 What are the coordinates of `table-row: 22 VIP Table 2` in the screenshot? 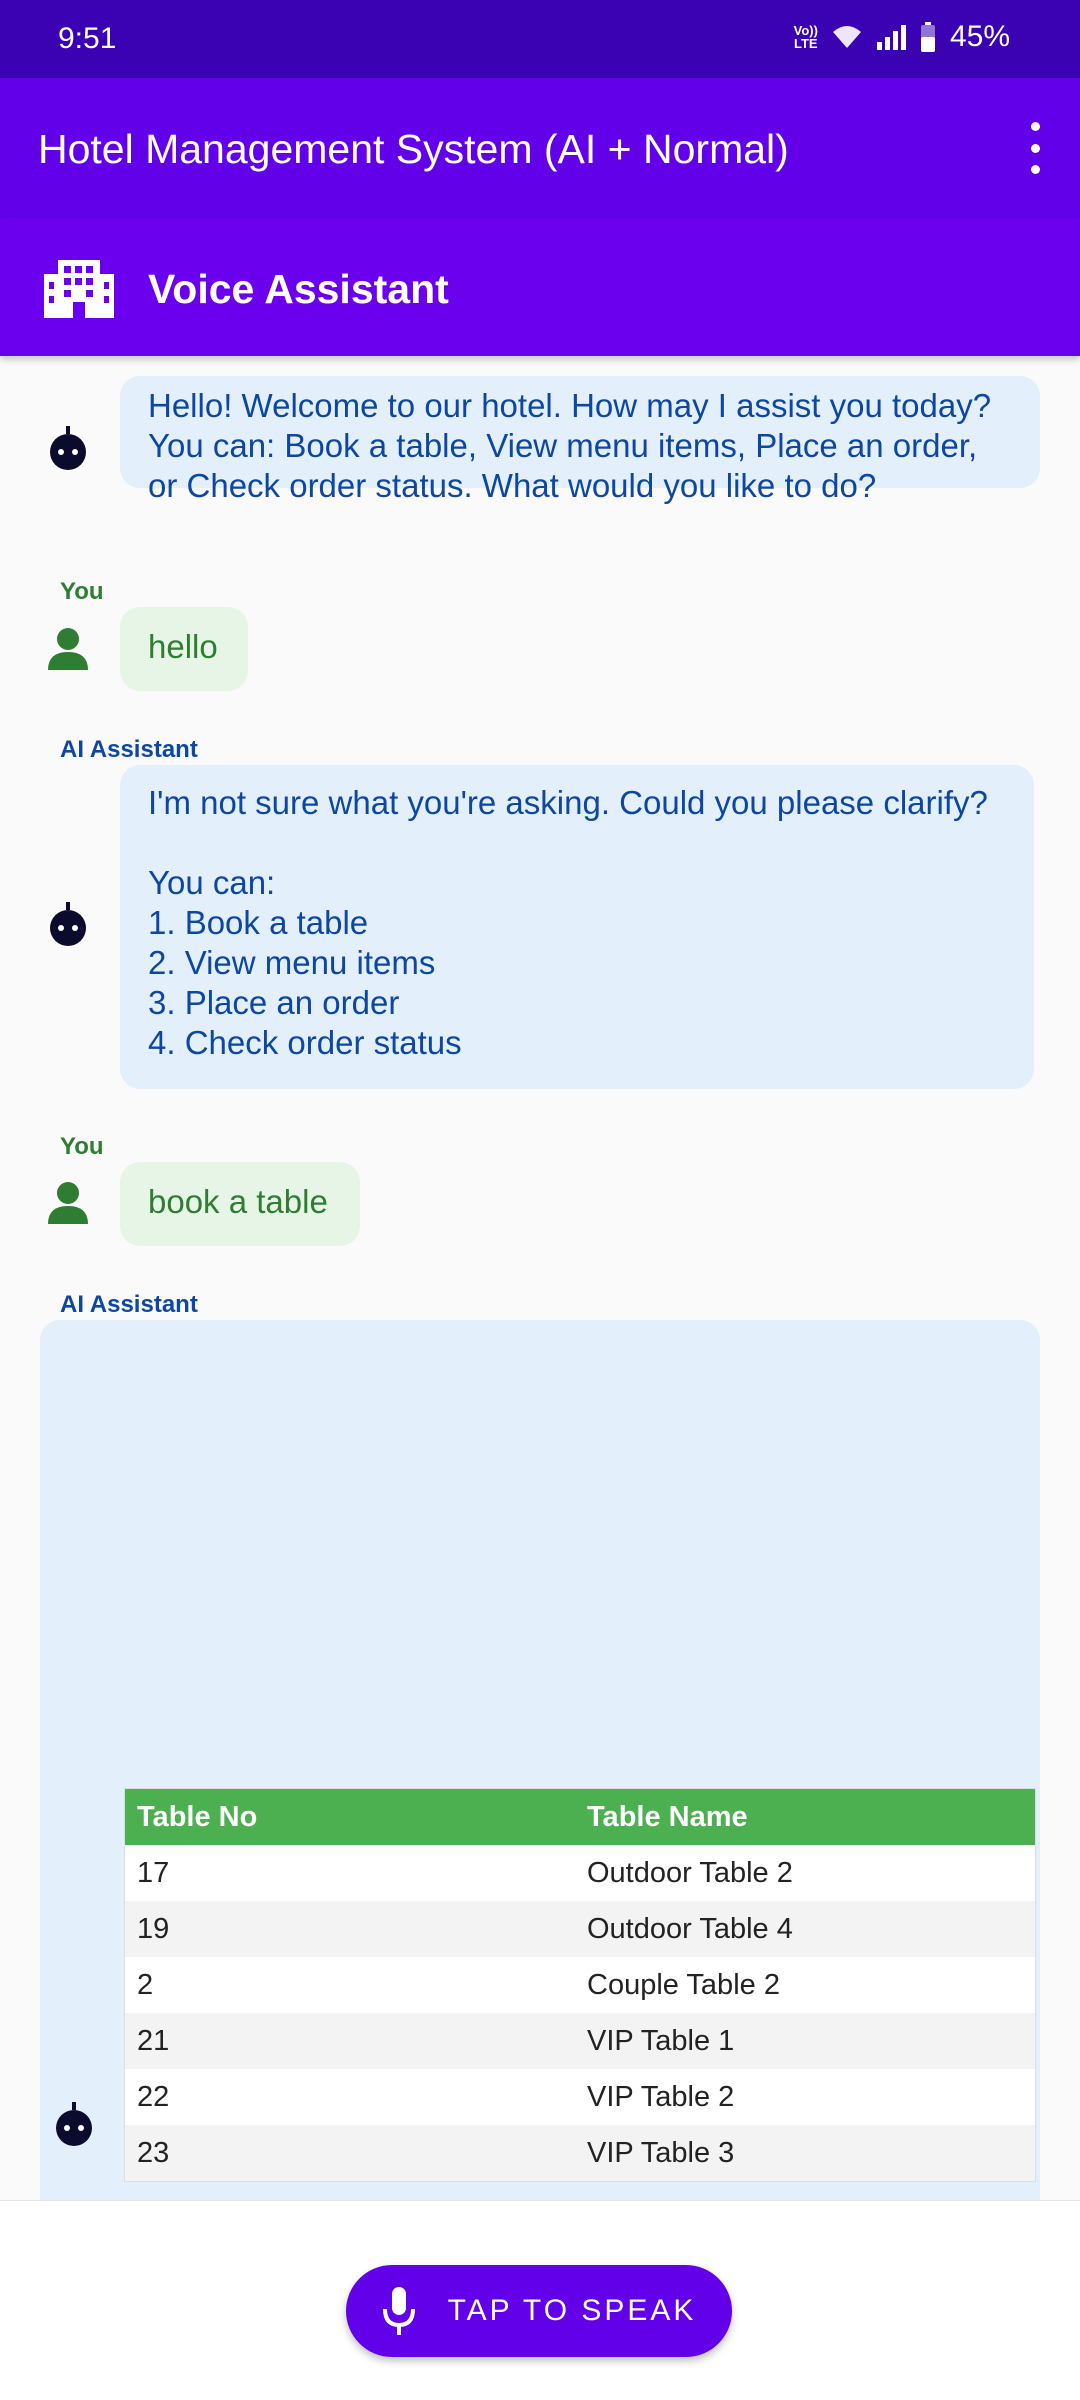 It's located at (580, 2097).